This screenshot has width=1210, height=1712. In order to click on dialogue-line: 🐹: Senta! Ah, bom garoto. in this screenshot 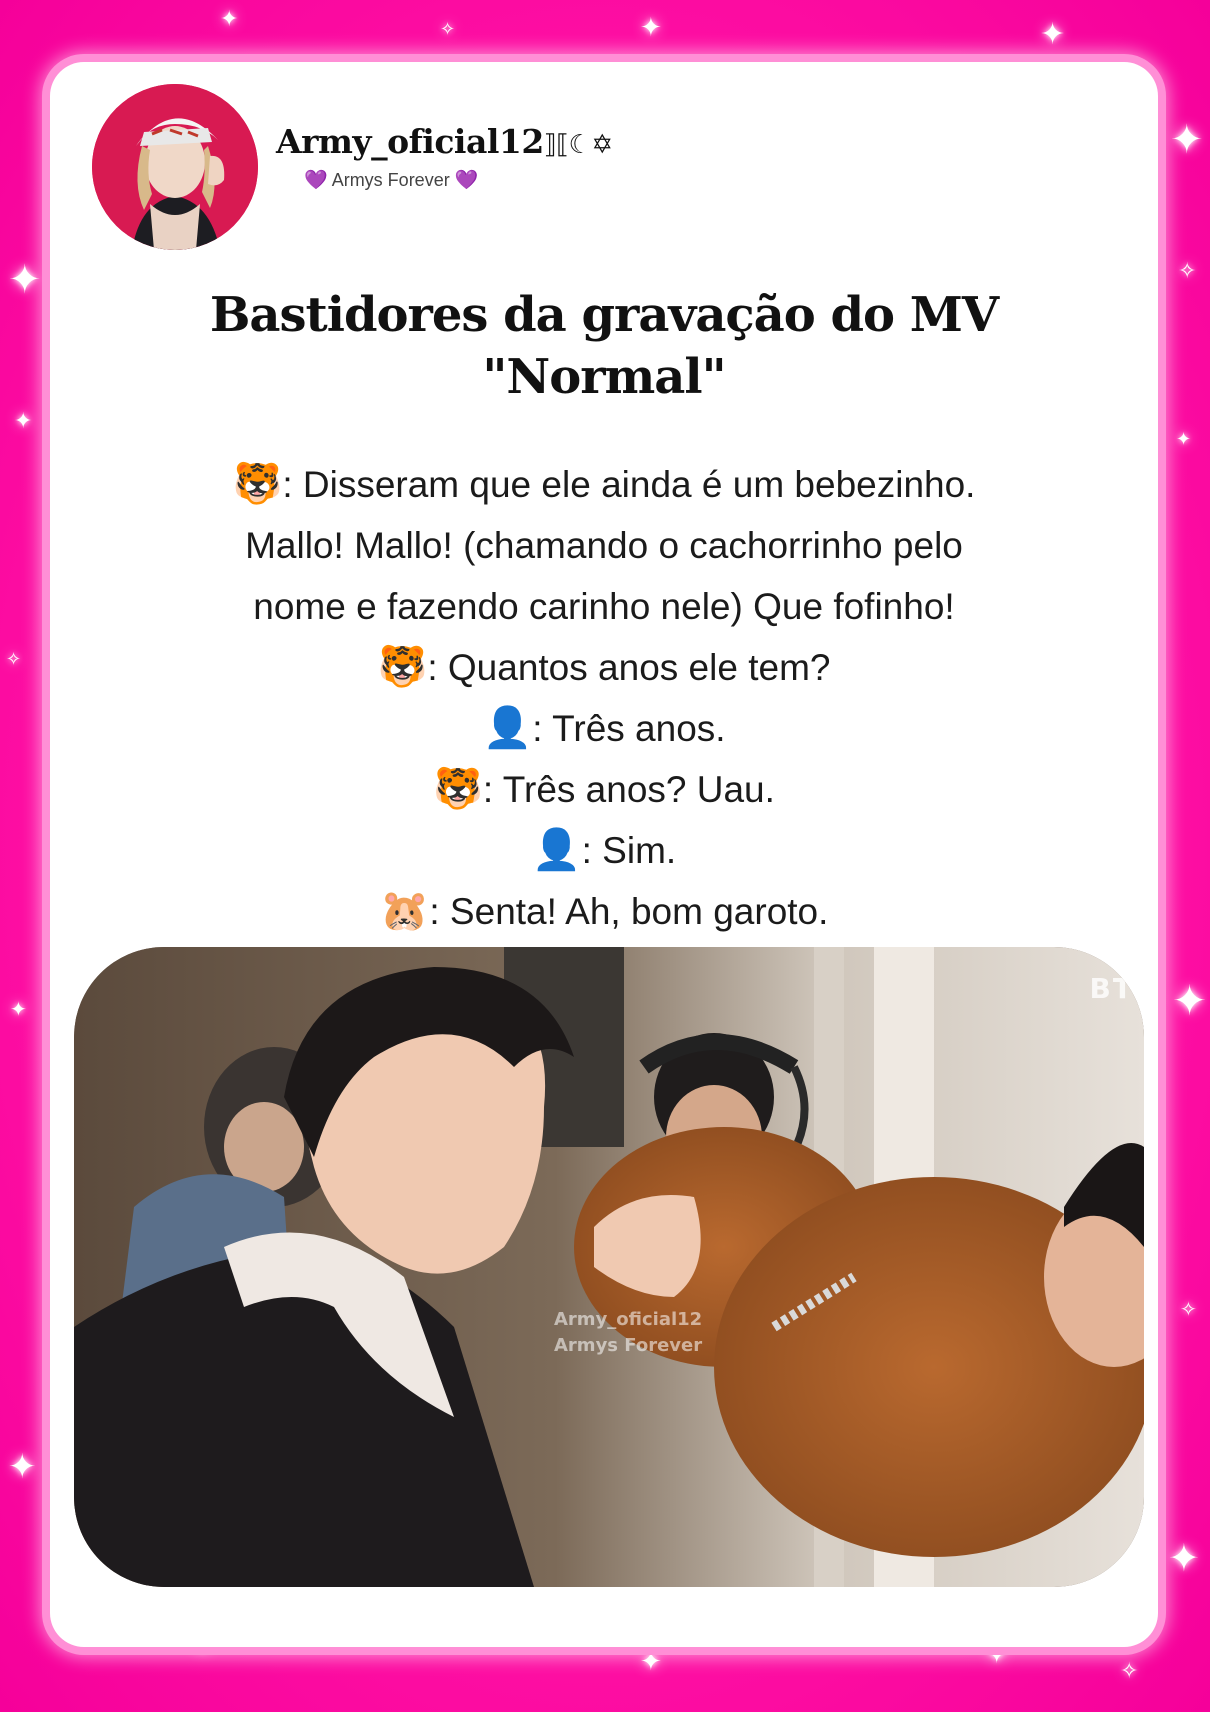, I will do `click(604, 911)`.